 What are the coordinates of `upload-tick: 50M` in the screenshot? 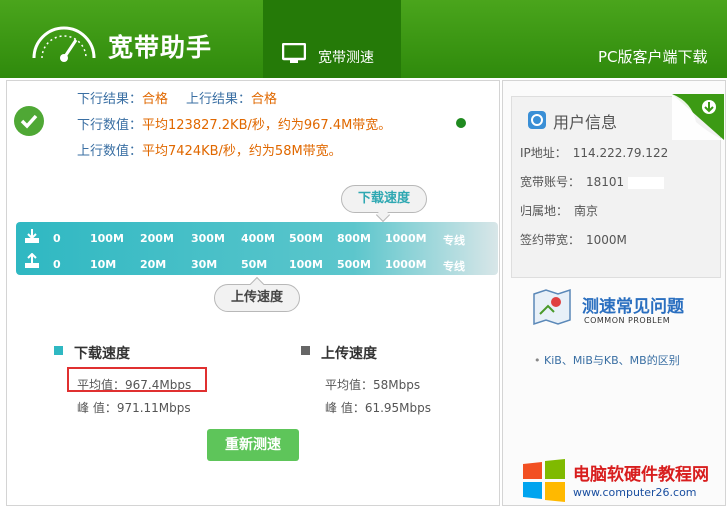 It's located at (254, 264).